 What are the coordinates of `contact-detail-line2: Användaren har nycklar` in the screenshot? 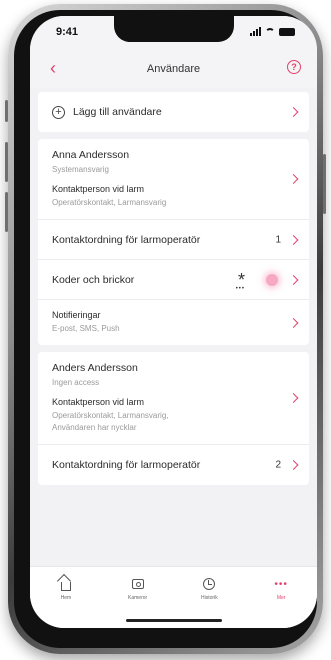 It's located at (94, 427).